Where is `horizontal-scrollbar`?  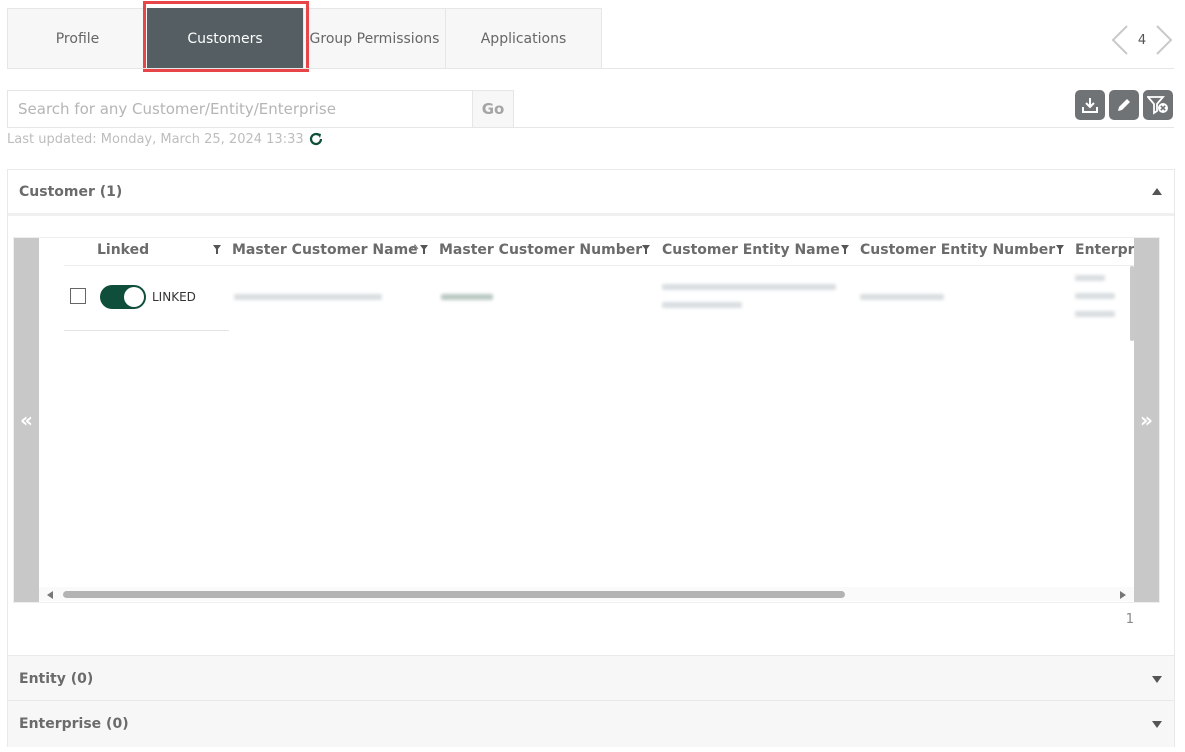 horizontal-scrollbar is located at coordinates (586, 594).